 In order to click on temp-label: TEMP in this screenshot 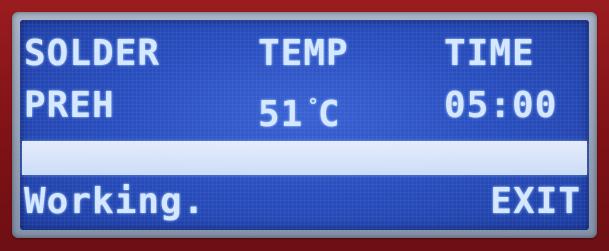, I will do `click(303, 53)`.